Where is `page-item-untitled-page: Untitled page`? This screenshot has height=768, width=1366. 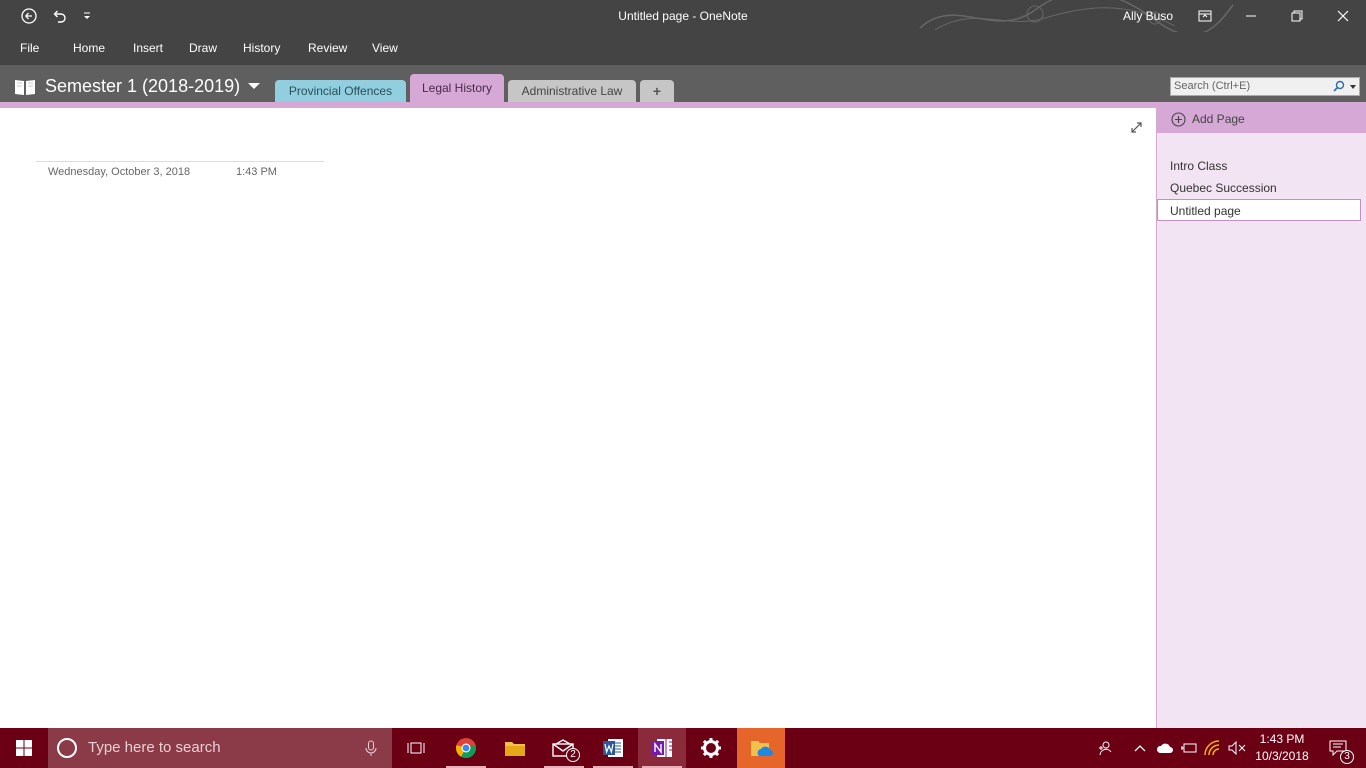
page-item-untitled-page: Untitled page is located at coordinates (1259, 210).